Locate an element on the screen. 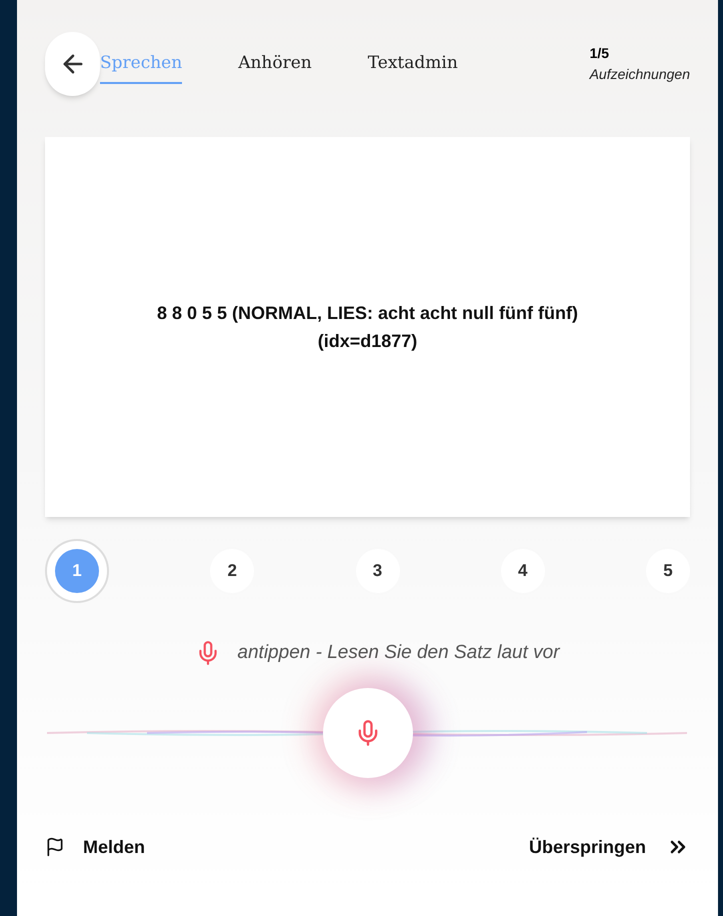  progress-label: Aufzeichnungen is located at coordinates (640, 74).